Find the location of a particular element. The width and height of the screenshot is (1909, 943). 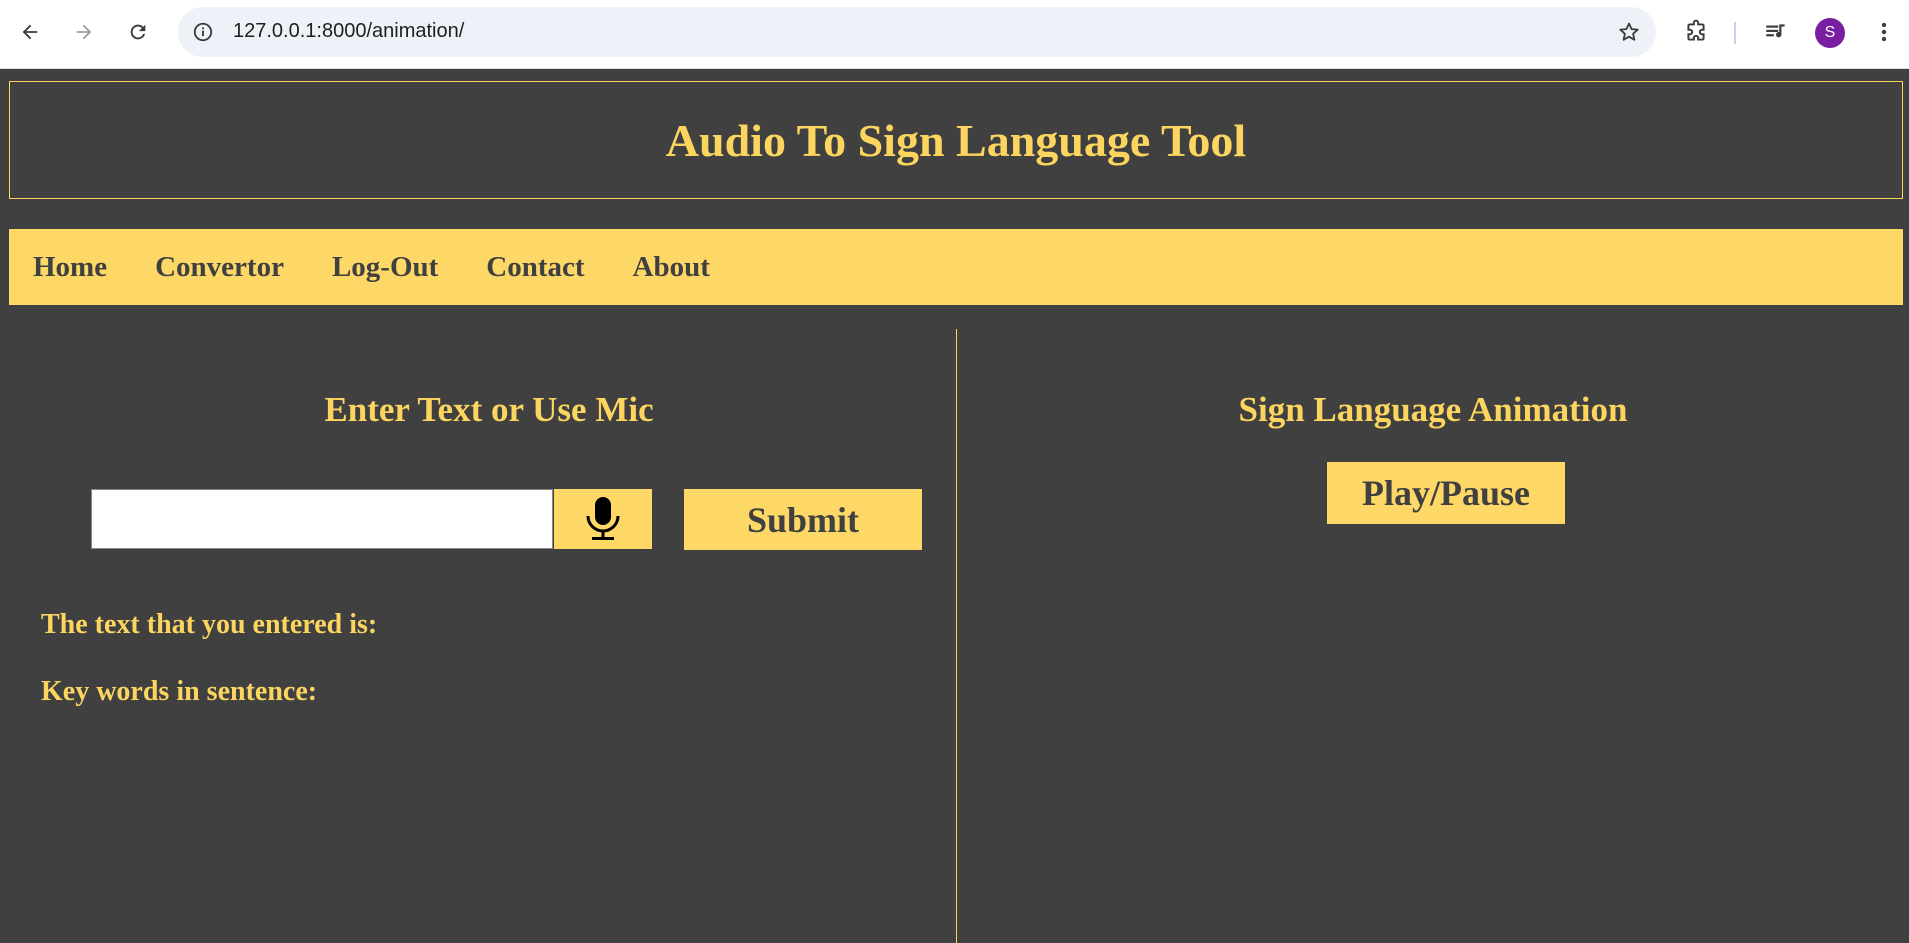

text-input is located at coordinates (322, 519).